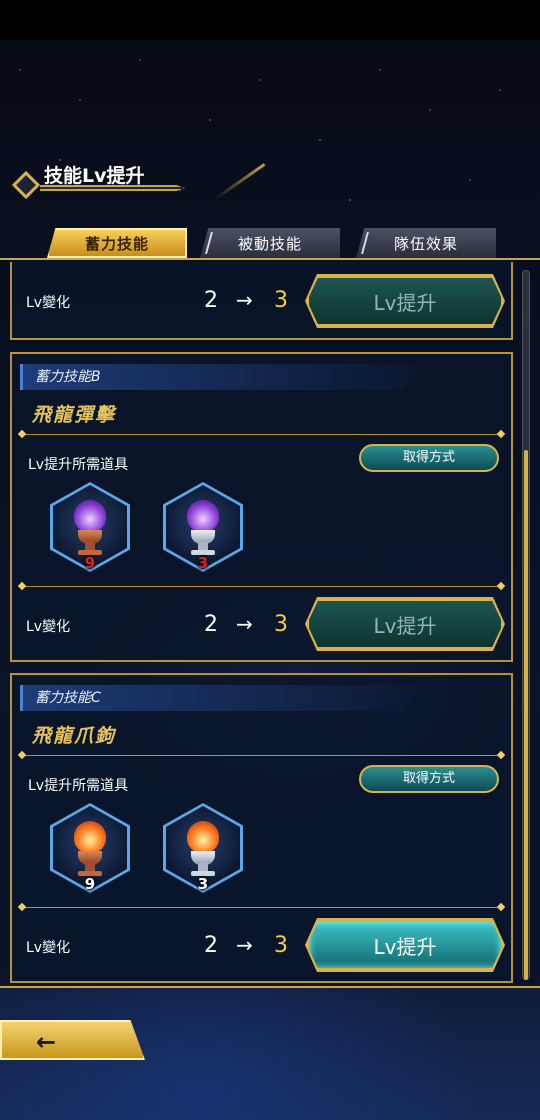  I want to click on skill-name: 飛龍爪鉤, so click(74, 736).